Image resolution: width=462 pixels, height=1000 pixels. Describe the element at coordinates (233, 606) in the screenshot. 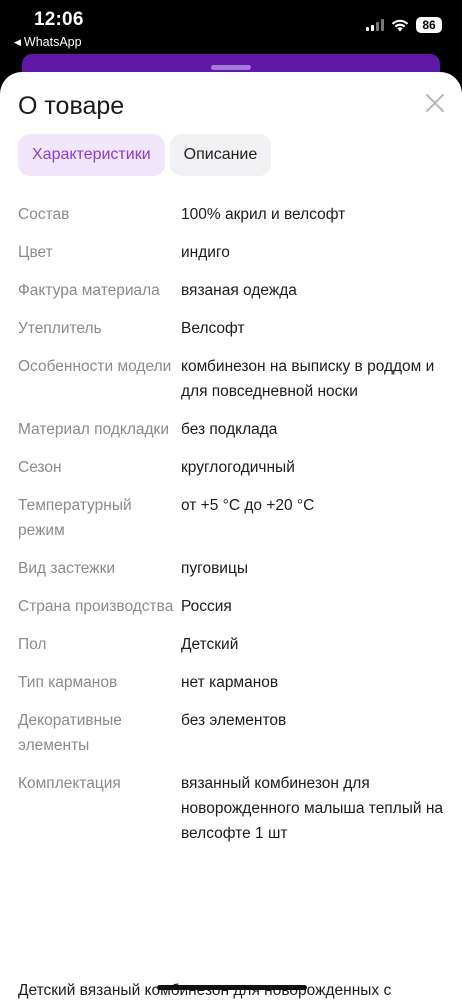

I see `spec-row: Страна производства Россия` at that location.